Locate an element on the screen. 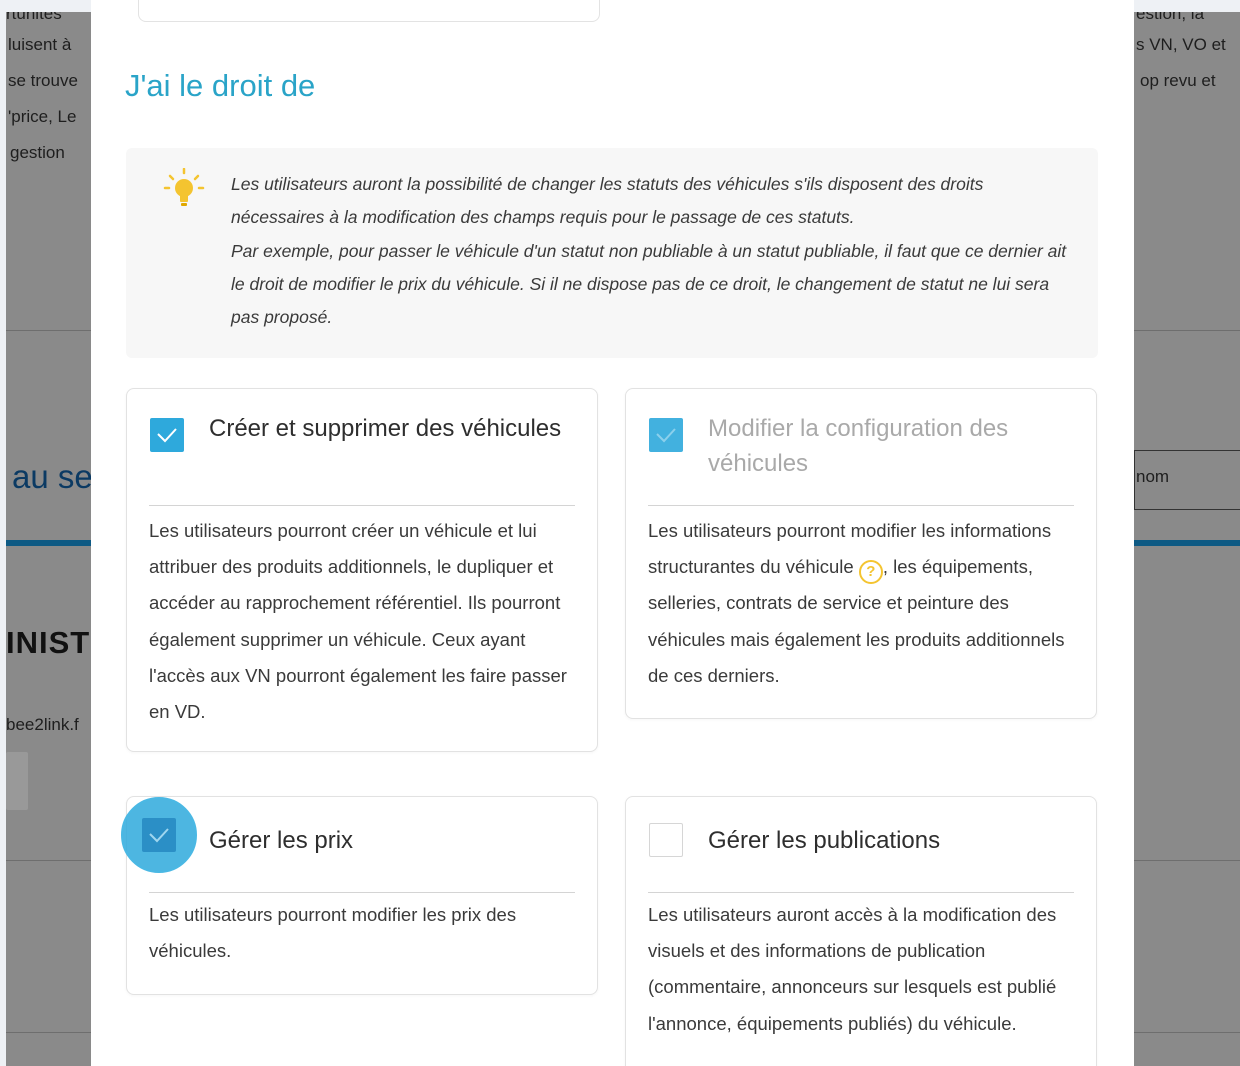  card-title: Gérer les publications is located at coordinates (824, 840).